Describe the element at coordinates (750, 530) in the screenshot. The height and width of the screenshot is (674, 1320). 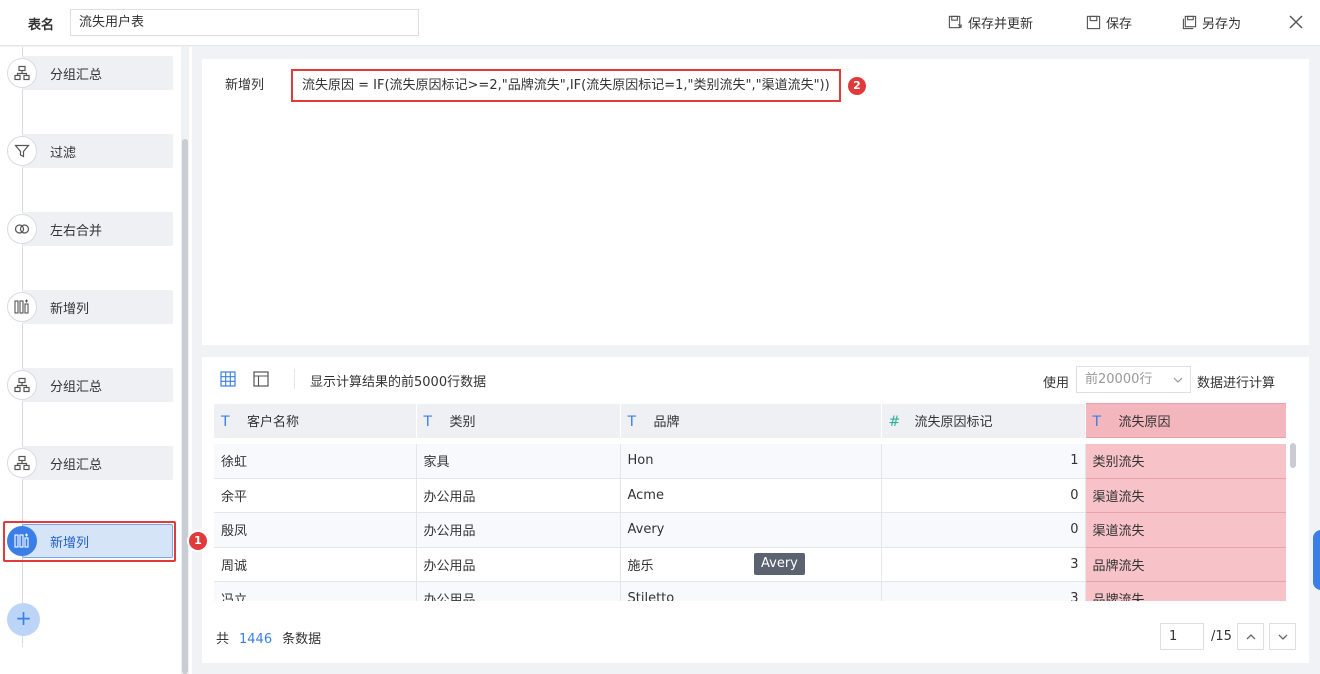
I see `table-row: 殷凤 办公用品 Avery 0 渠道流失` at that location.